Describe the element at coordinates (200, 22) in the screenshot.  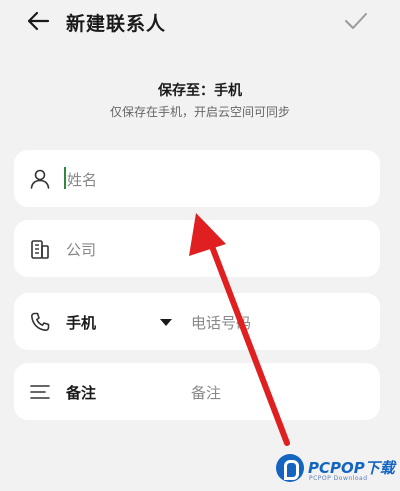
I see `app-header: 新建联系人` at that location.